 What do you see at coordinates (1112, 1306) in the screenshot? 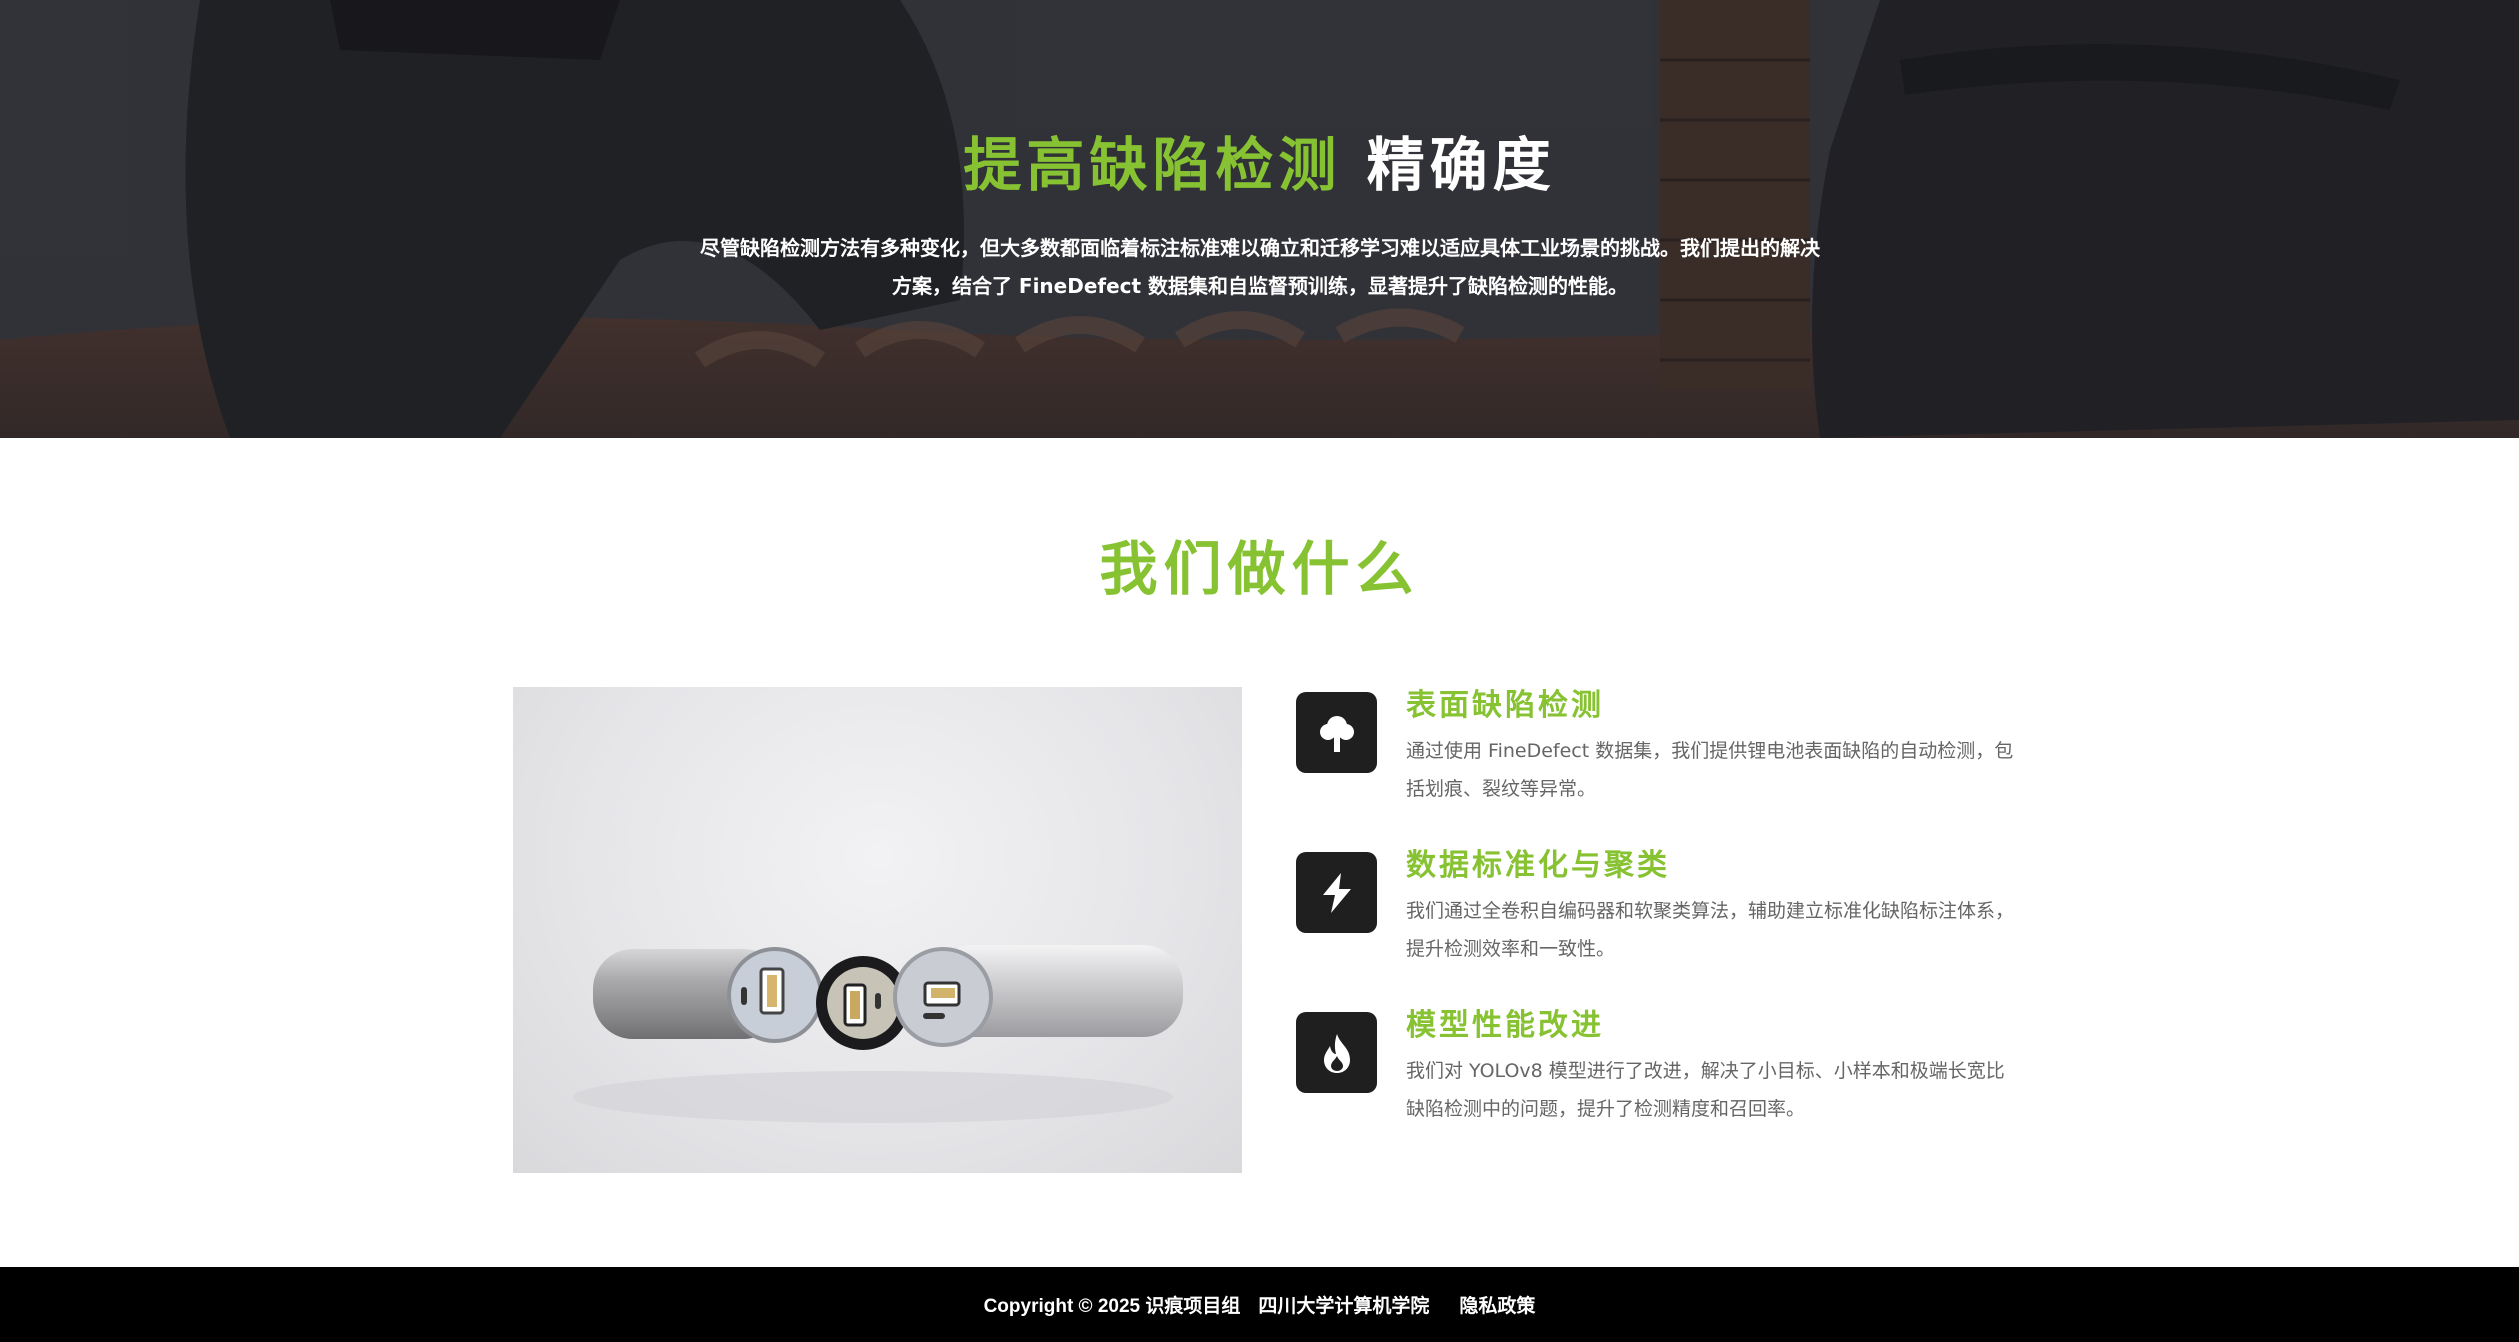
I see `footer-copyright: Copyright © 2025 识痕项目组` at bounding box center [1112, 1306].